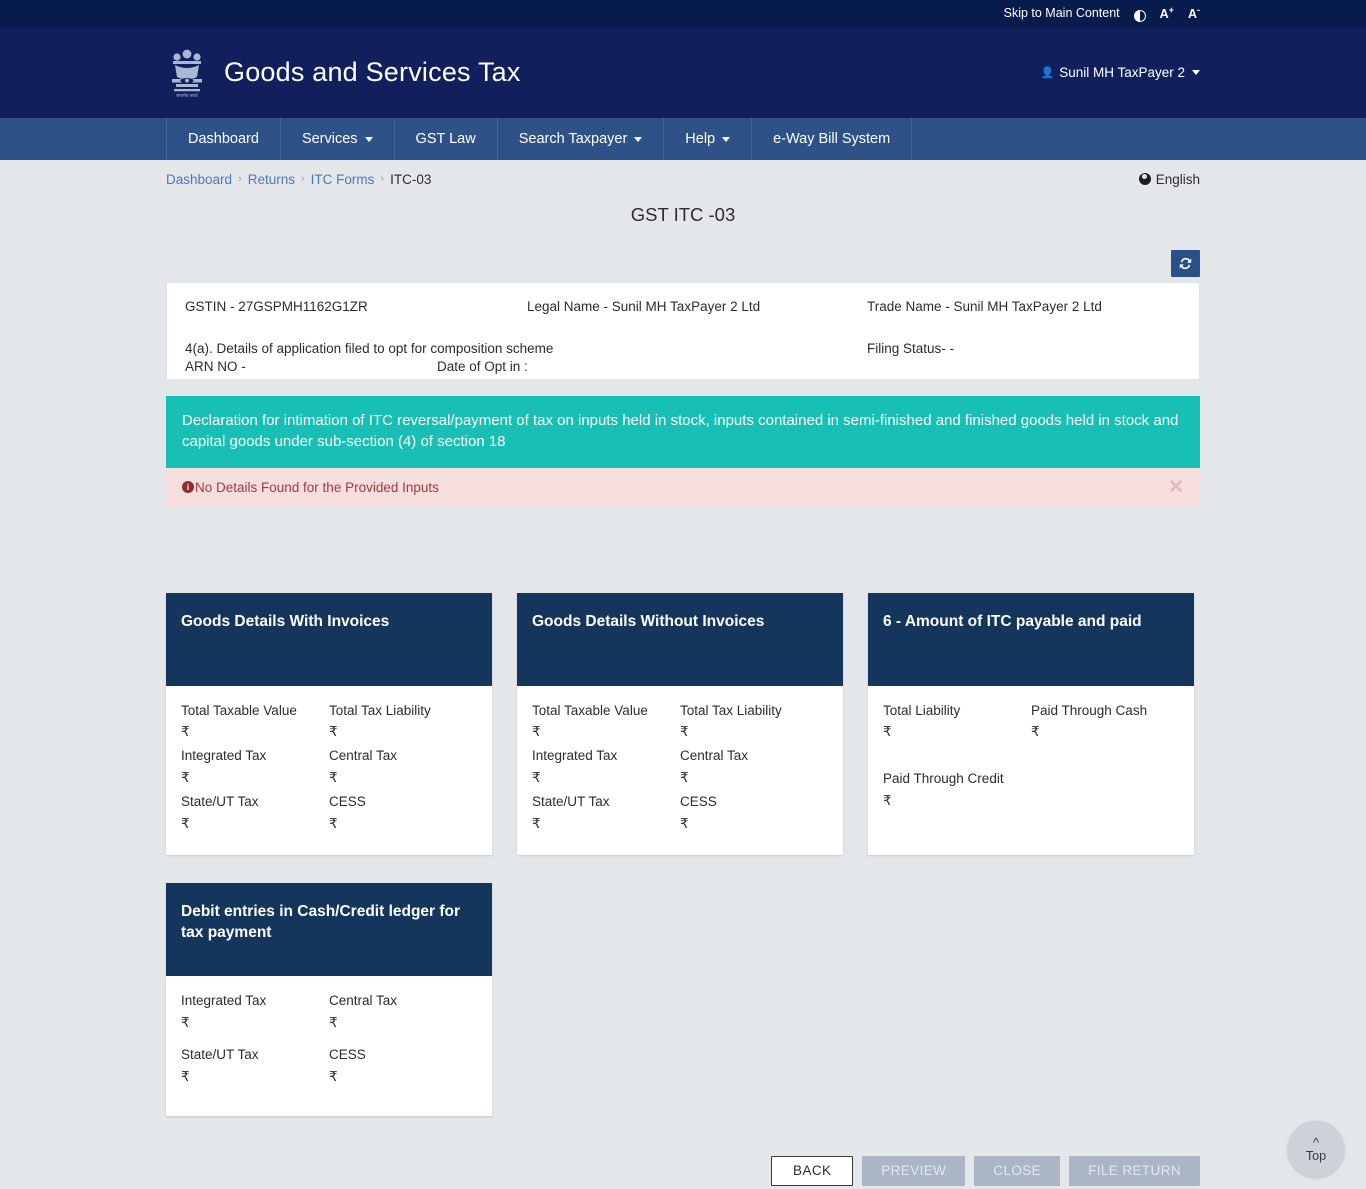 Image resolution: width=1366 pixels, height=1189 pixels. What do you see at coordinates (1062, 13) in the screenshot?
I see `skip-to-main-content-link: Skip to Main Content` at bounding box center [1062, 13].